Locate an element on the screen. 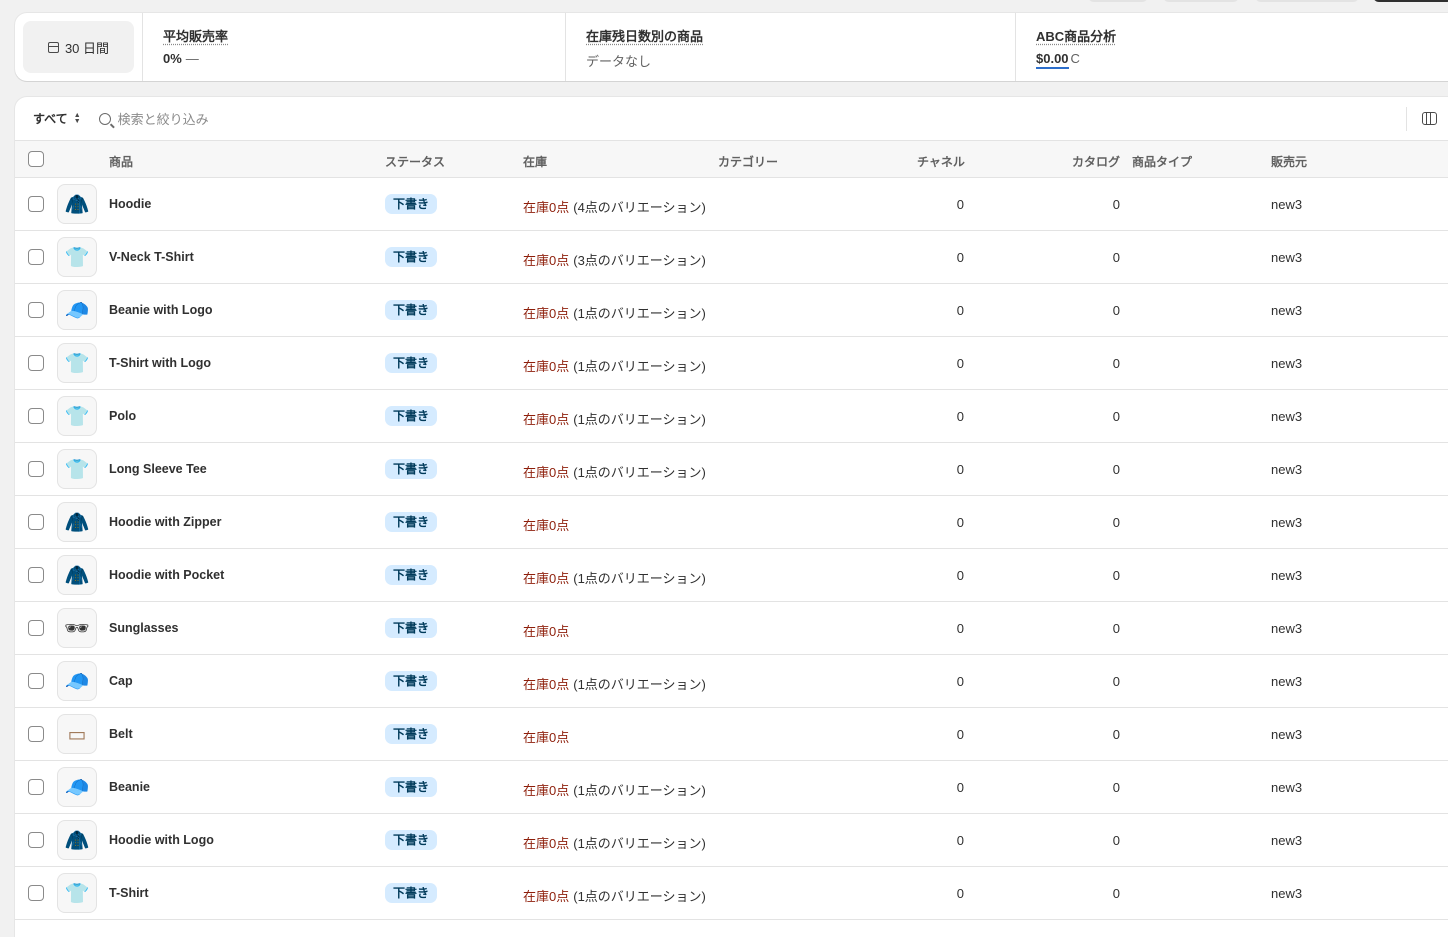  primary-button-edge is located at coordinates (1410, 1).